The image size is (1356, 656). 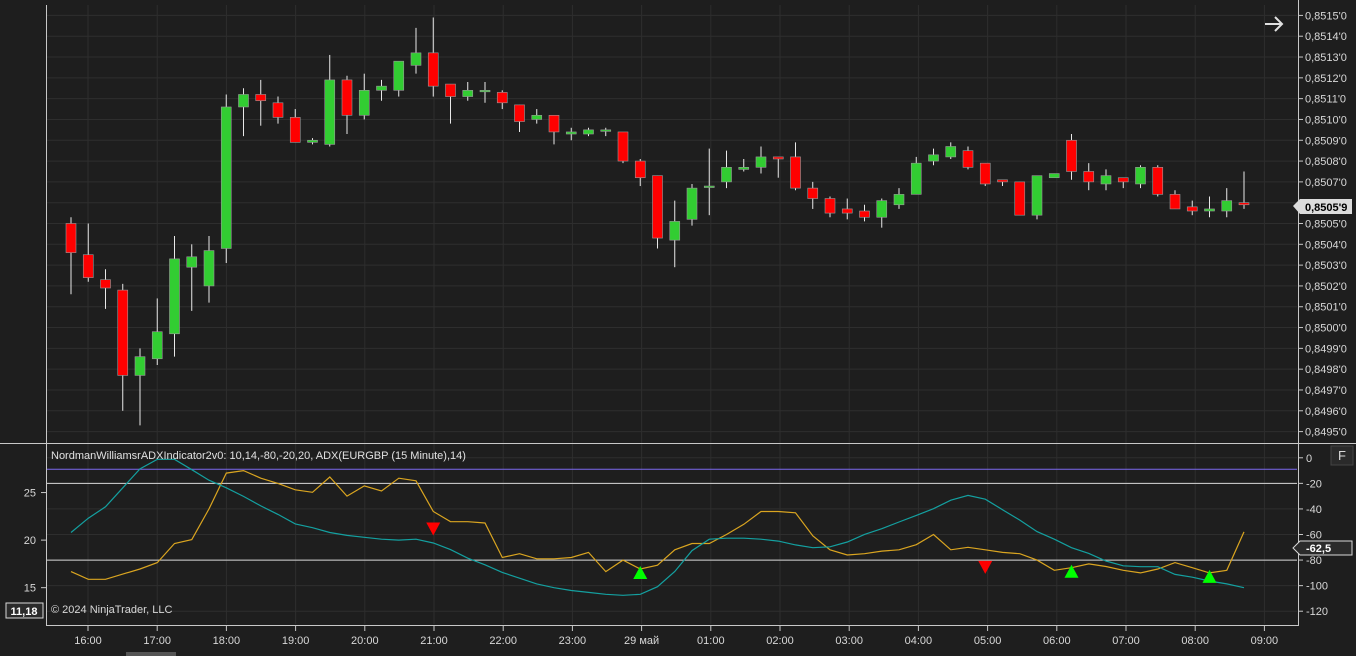 What do you see at coordinates (30, 589) in the screenshot?
I see `adx-tick-label: 15` at bounding box center [30, 589].